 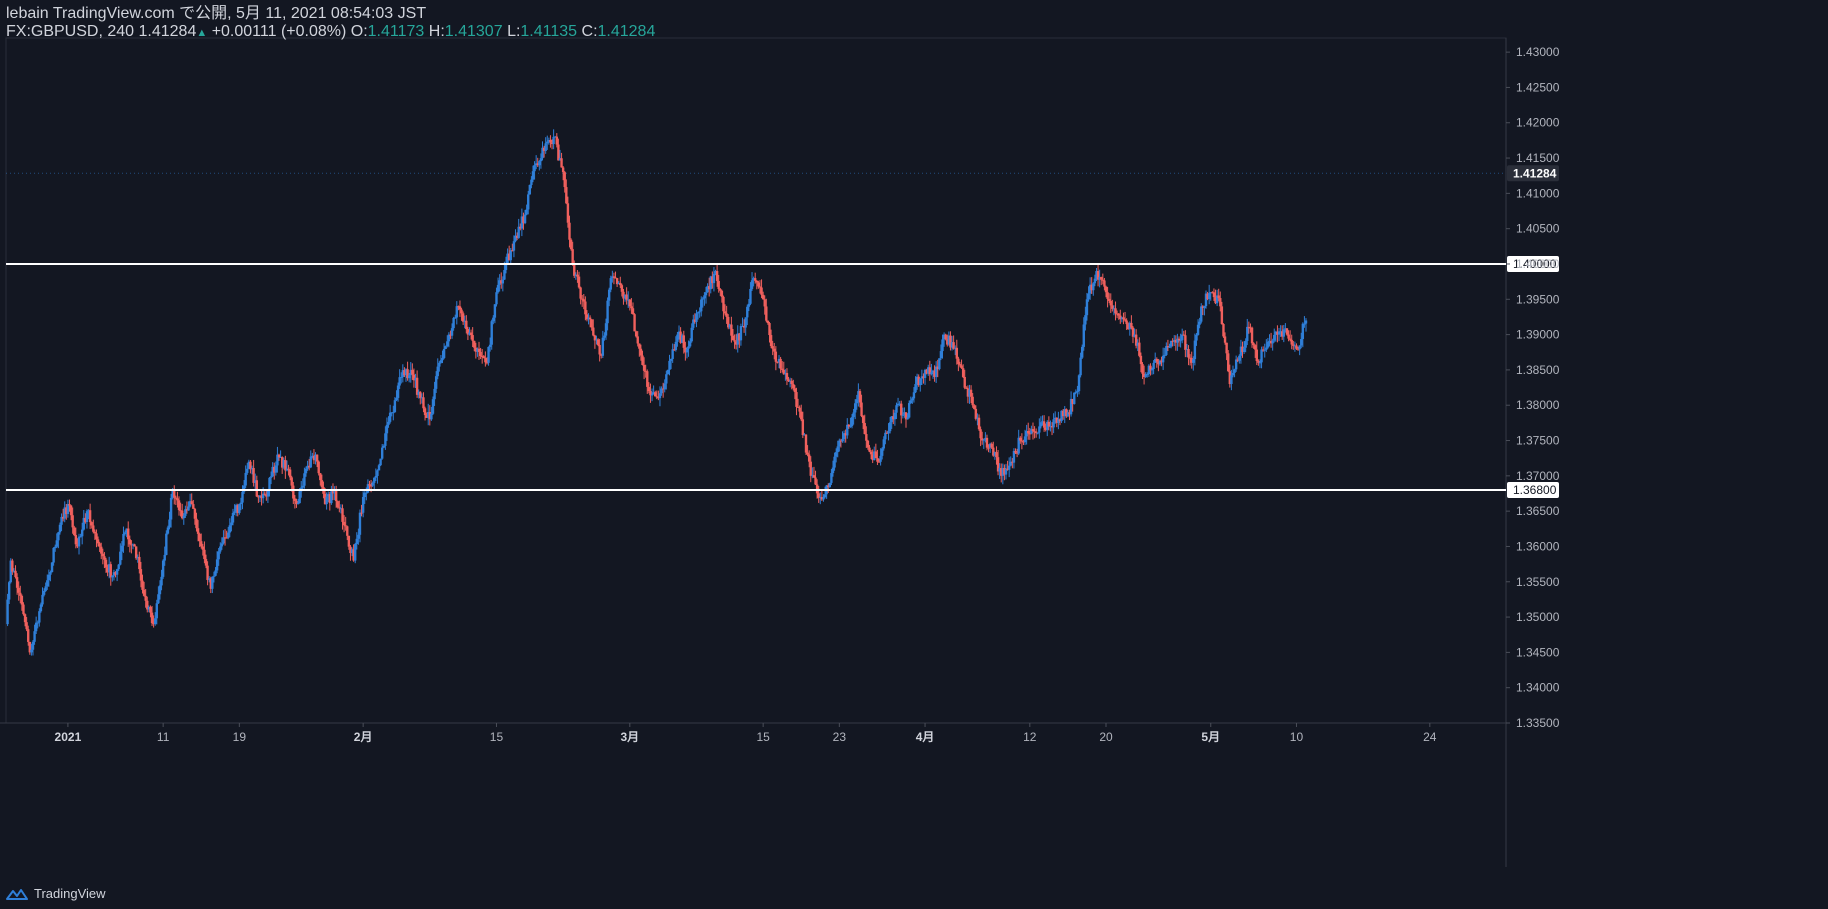 I want to click on brand-footer: TradingView, so click(x=56, y=893).